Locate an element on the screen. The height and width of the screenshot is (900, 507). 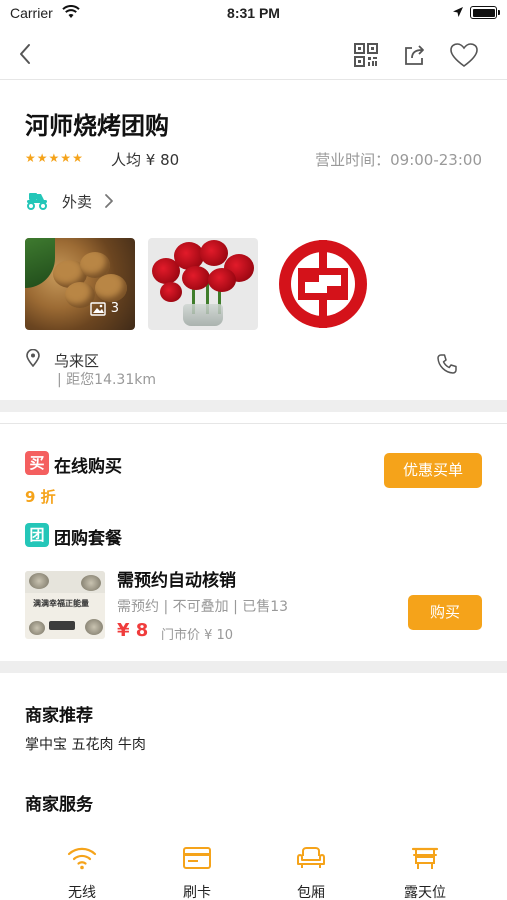
recommend-items: 掌中宝 五花肉 牛肉 is located at coordinates (85, 745).